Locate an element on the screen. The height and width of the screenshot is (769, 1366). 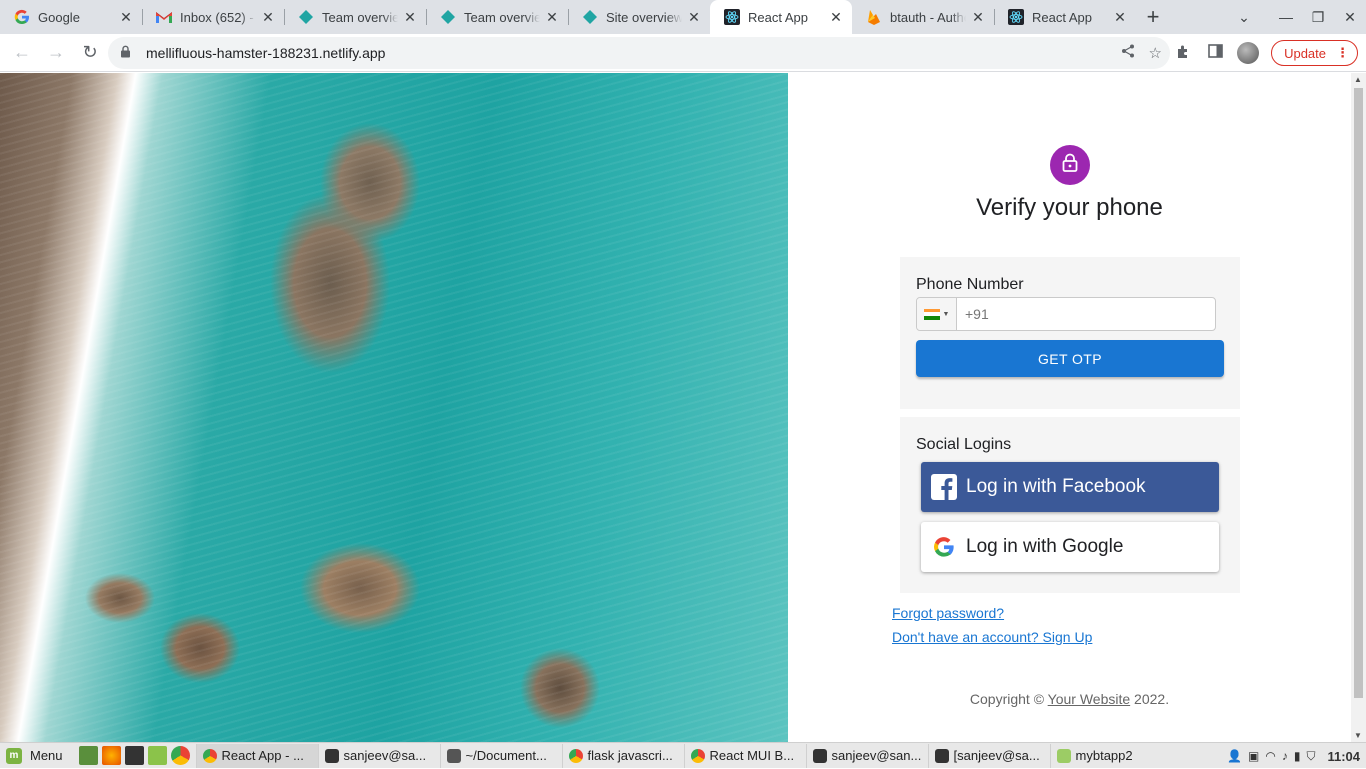
tab-site-overview: Site overview ✕ is located at coordinates (639, 17).